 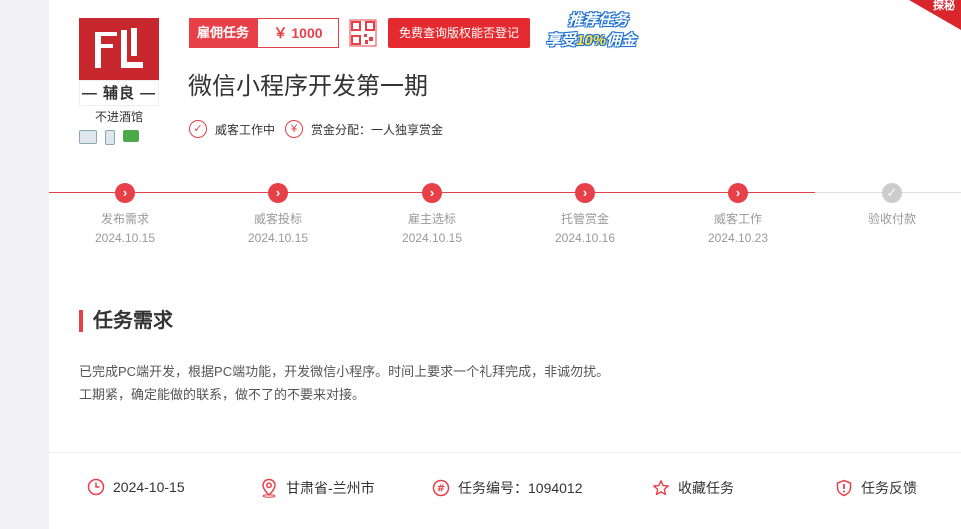 I want to click on progress-step: › 雇主选标 2024.10.15, so click(x=432, y=212).